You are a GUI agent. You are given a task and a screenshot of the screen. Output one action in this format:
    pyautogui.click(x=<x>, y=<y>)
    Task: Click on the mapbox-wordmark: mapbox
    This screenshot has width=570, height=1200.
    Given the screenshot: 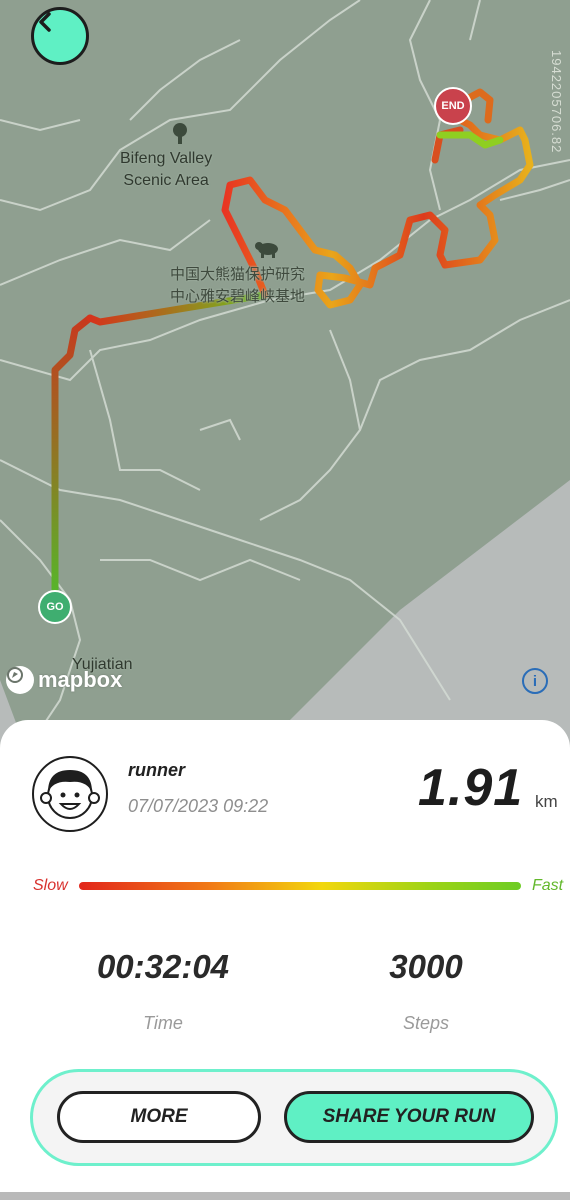 What is the action you would take?
    pyautogui.click(x=80, y=679)
    